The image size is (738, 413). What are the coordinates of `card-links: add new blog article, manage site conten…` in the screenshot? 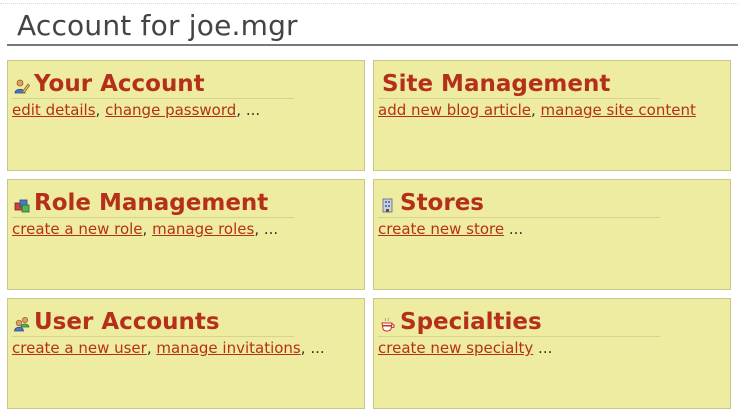 It's located at (537, 110).